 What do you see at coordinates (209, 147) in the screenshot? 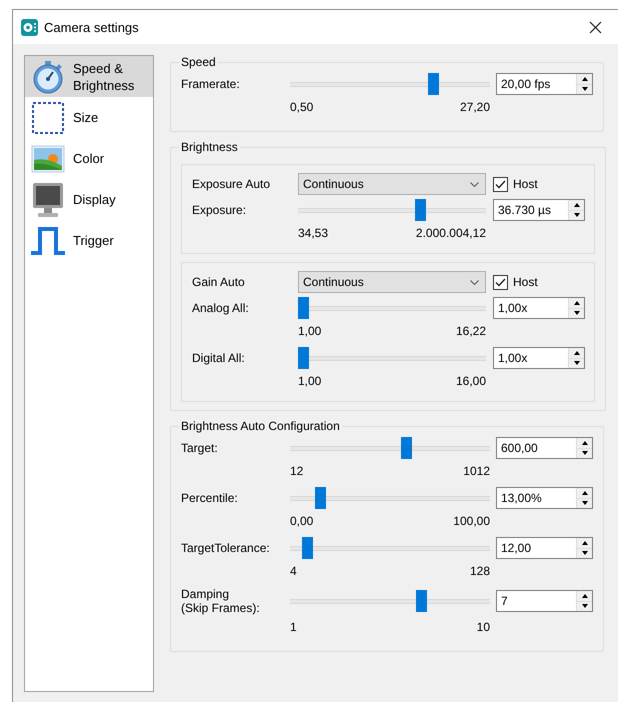
I see `group-title: Brightness` at bounding box center [209, 147].